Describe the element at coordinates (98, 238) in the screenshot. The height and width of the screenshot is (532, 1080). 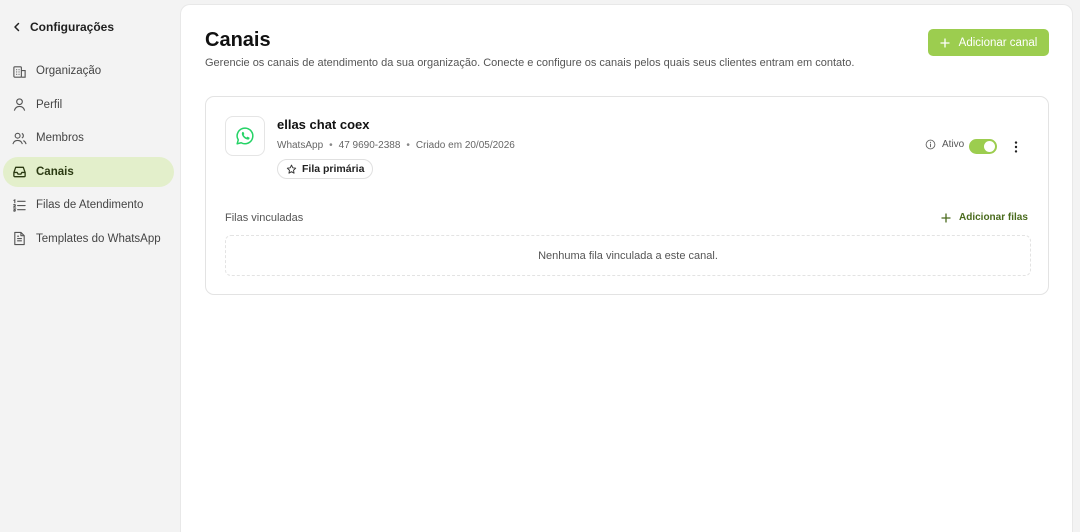
I see `sidebar-item-label: Templates do WhatsApp` at that location.